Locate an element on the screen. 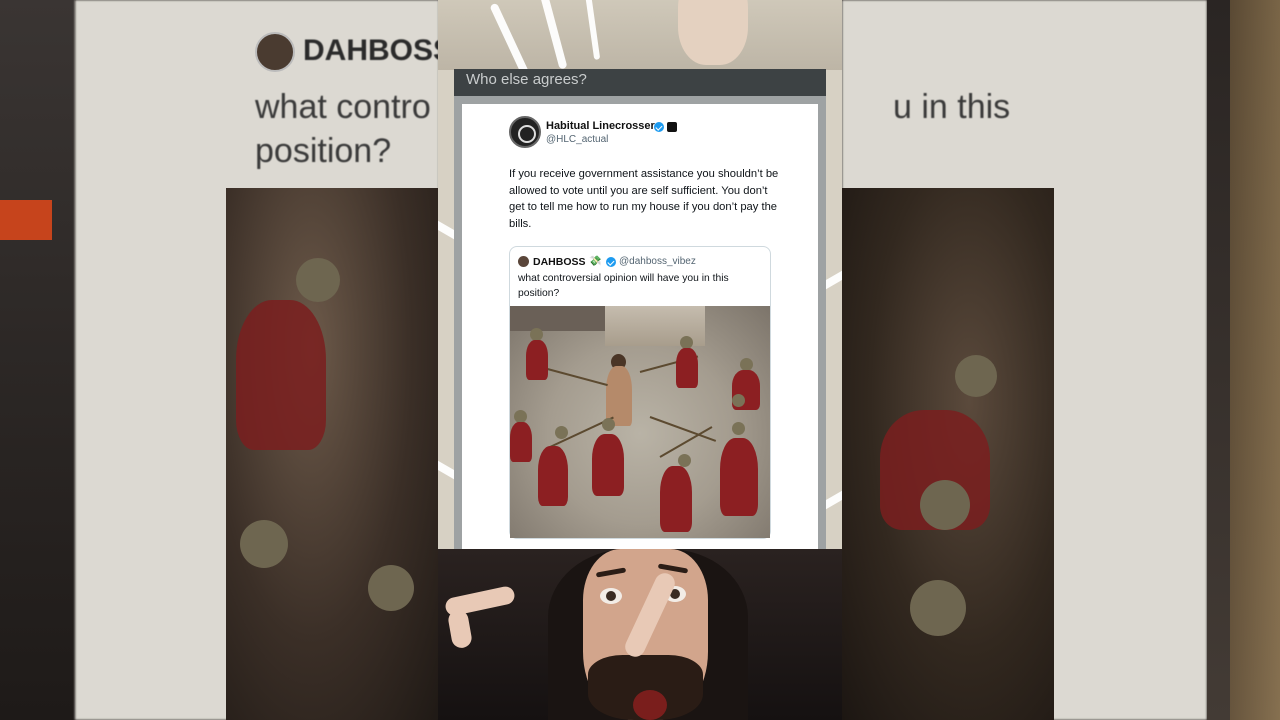  money-emoji-icon: 💸 is located at coordinates (595, 261).